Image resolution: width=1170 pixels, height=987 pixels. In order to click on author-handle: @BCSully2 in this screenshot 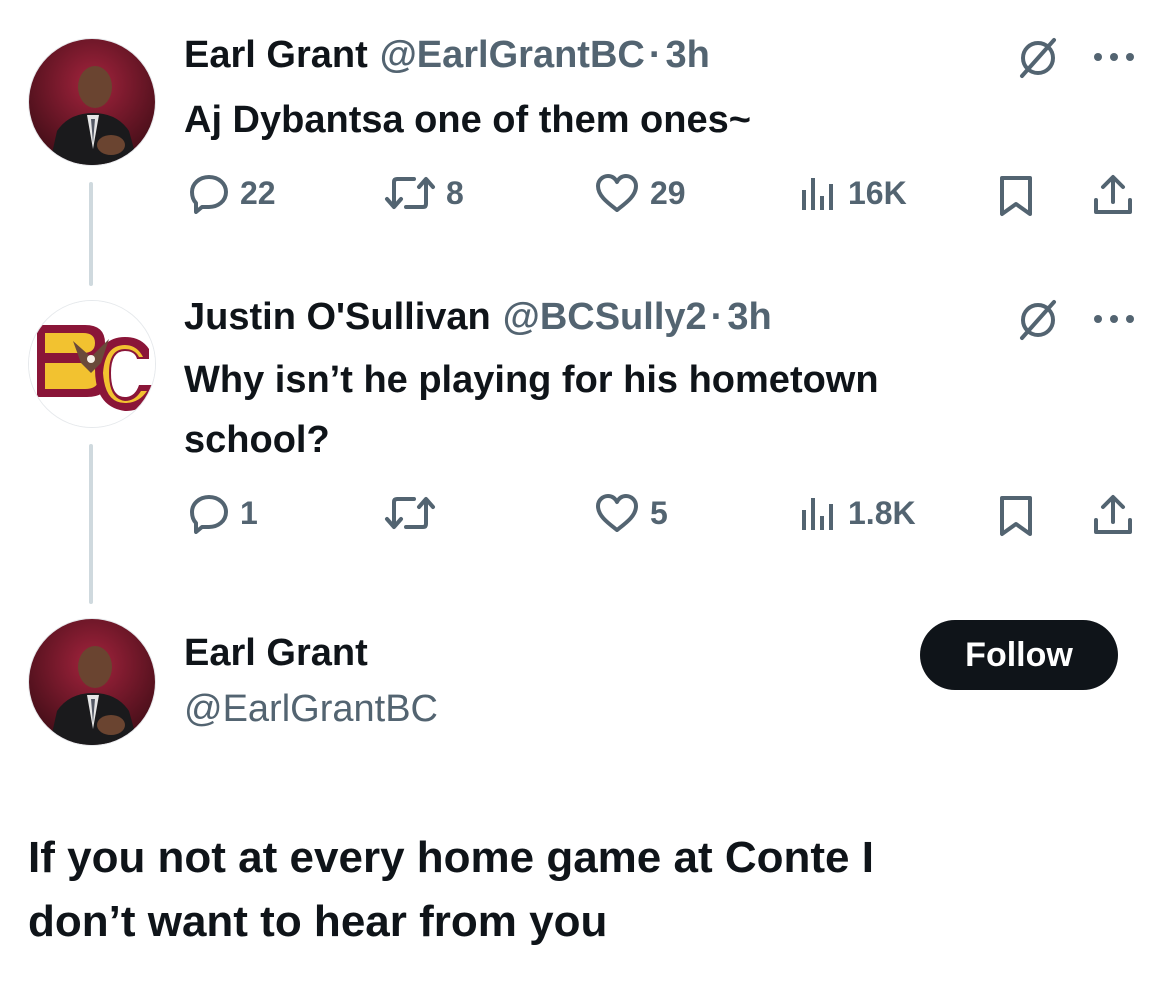, I will do `click(605, 317)`.